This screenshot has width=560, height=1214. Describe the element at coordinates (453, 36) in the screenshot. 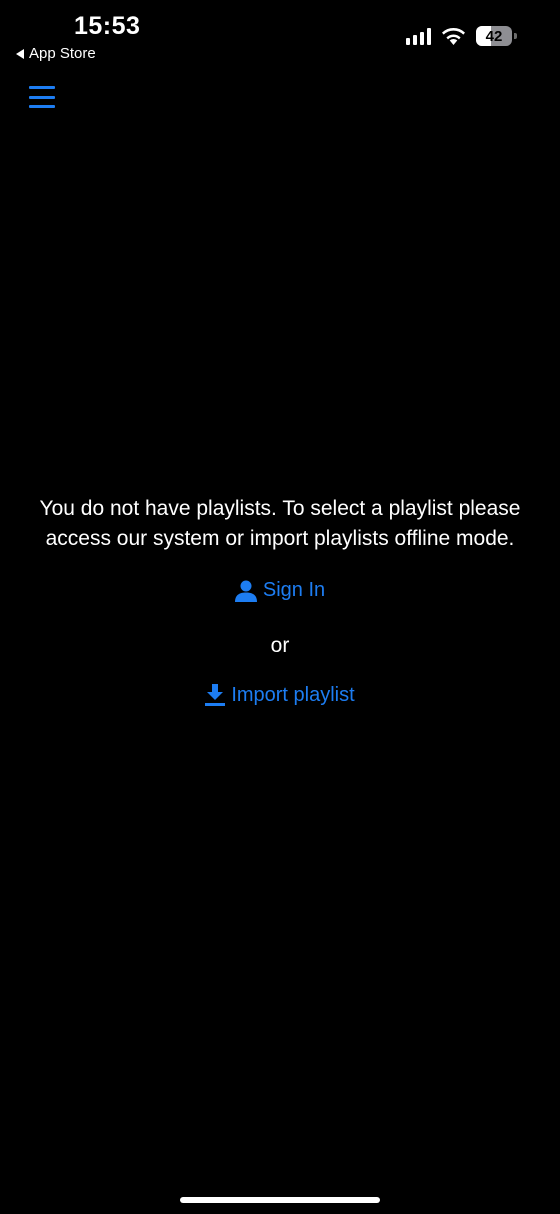

I see `wifi-icon` at that location.